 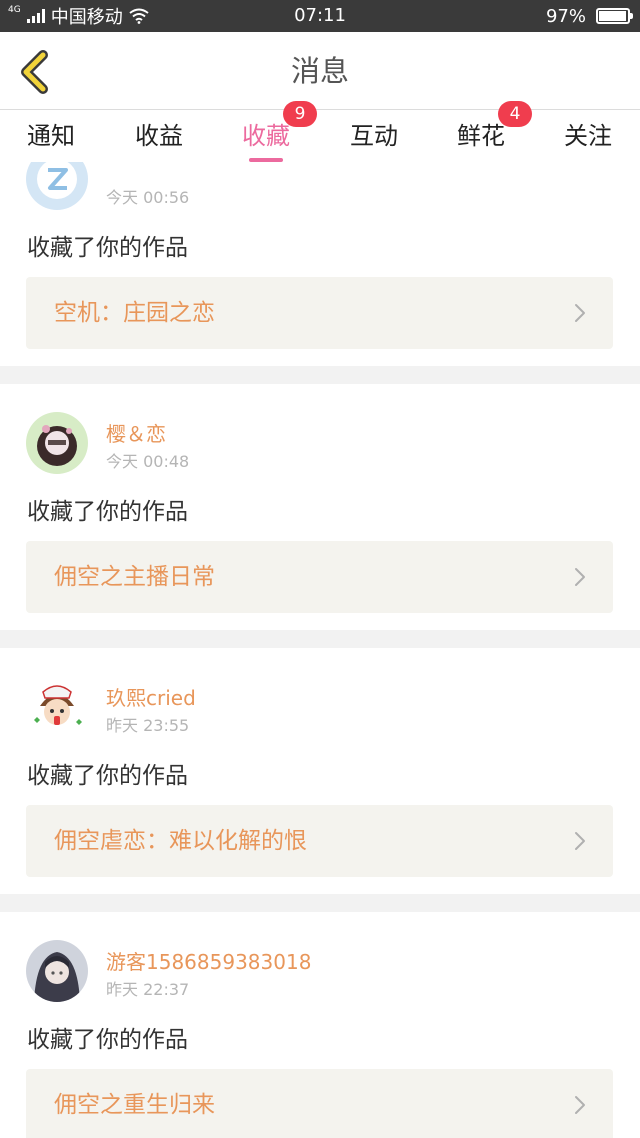 What do you see at coordinates (481, 136) in the screenshot?
I see `tab-label: 鲜花` at bounding box center [481, 136].